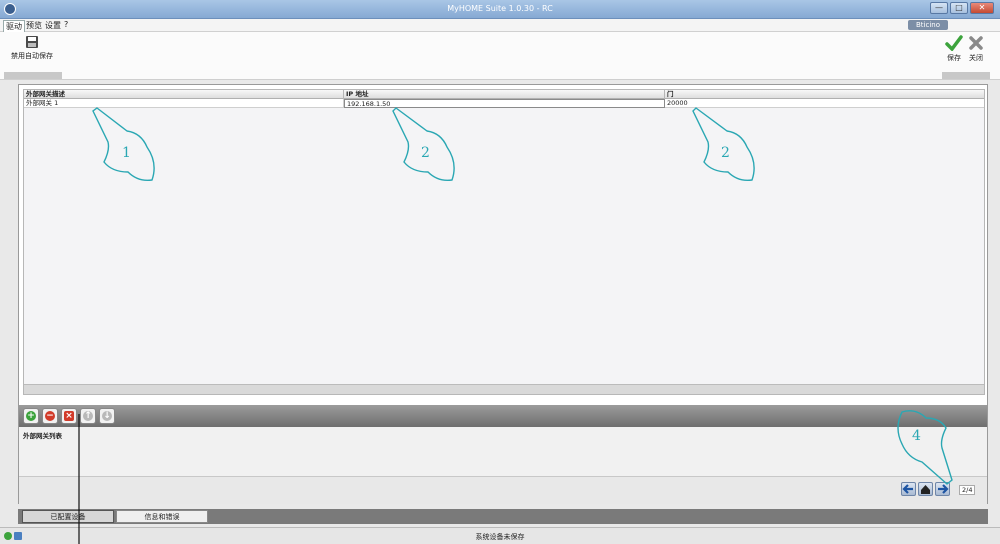 The height and width of the screenshot is (544, 1000). Describe the element at coordinates (959, 8) in the screenshot. I see `maximize-button: □` at that location.